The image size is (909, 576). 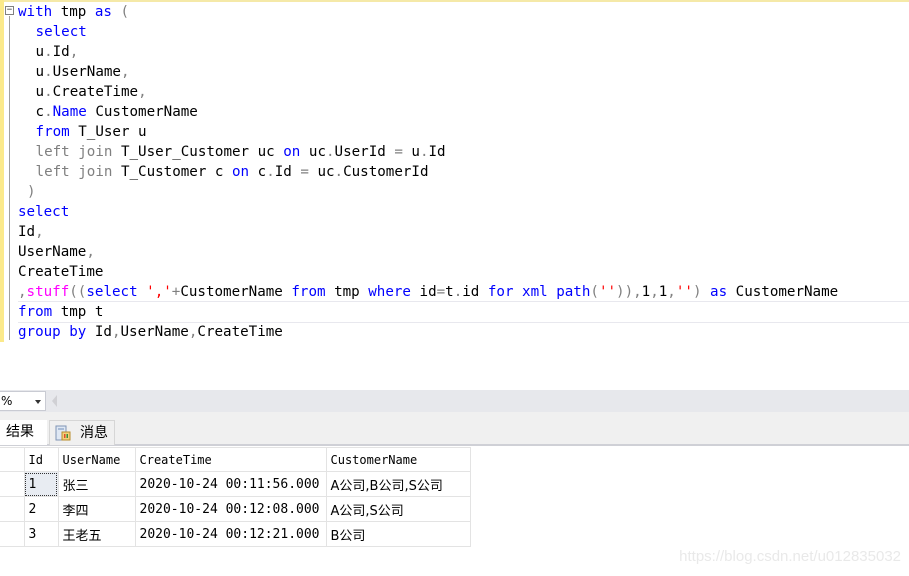 What do you see at coordinates (198, 152) in the screenshot?
I see `code-token: T_User_Customer uc` at bounding box center [198, 152].